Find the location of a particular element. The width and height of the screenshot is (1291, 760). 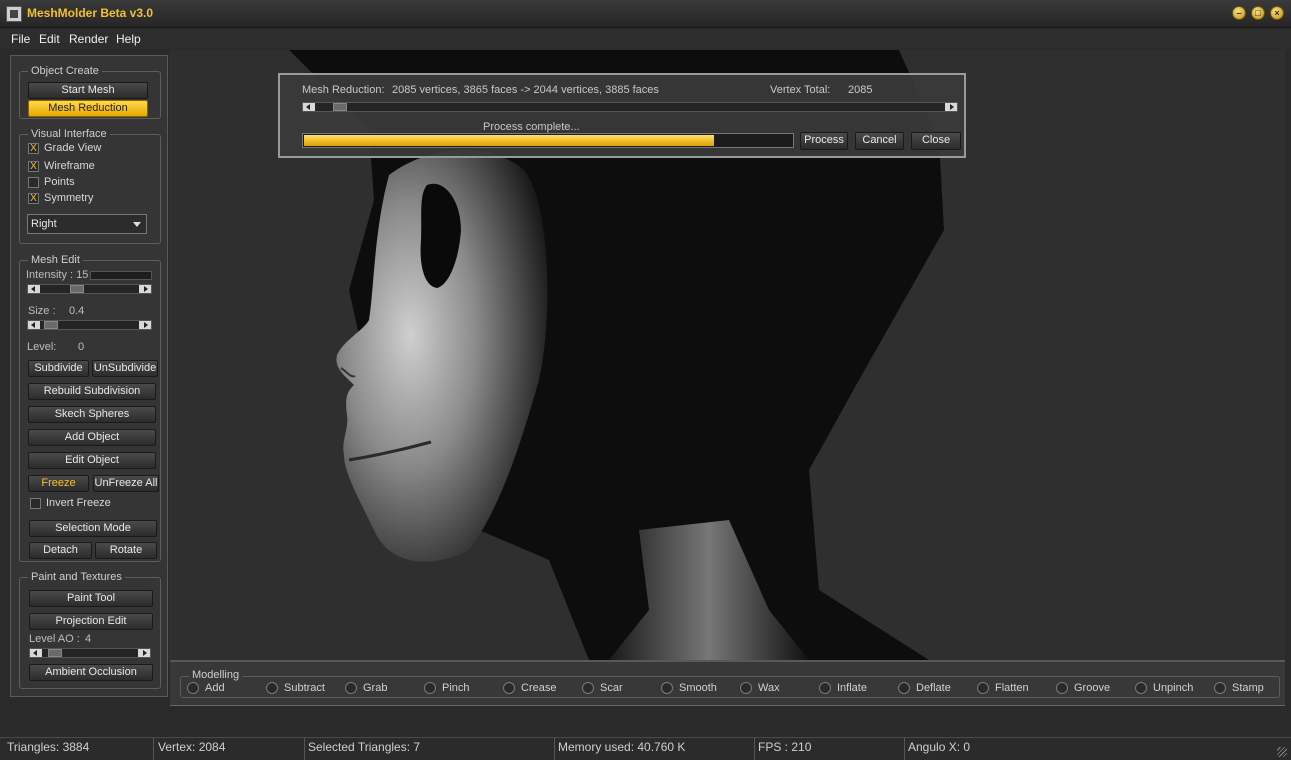

symmetry-check: X is located at coordinates (33, 198).